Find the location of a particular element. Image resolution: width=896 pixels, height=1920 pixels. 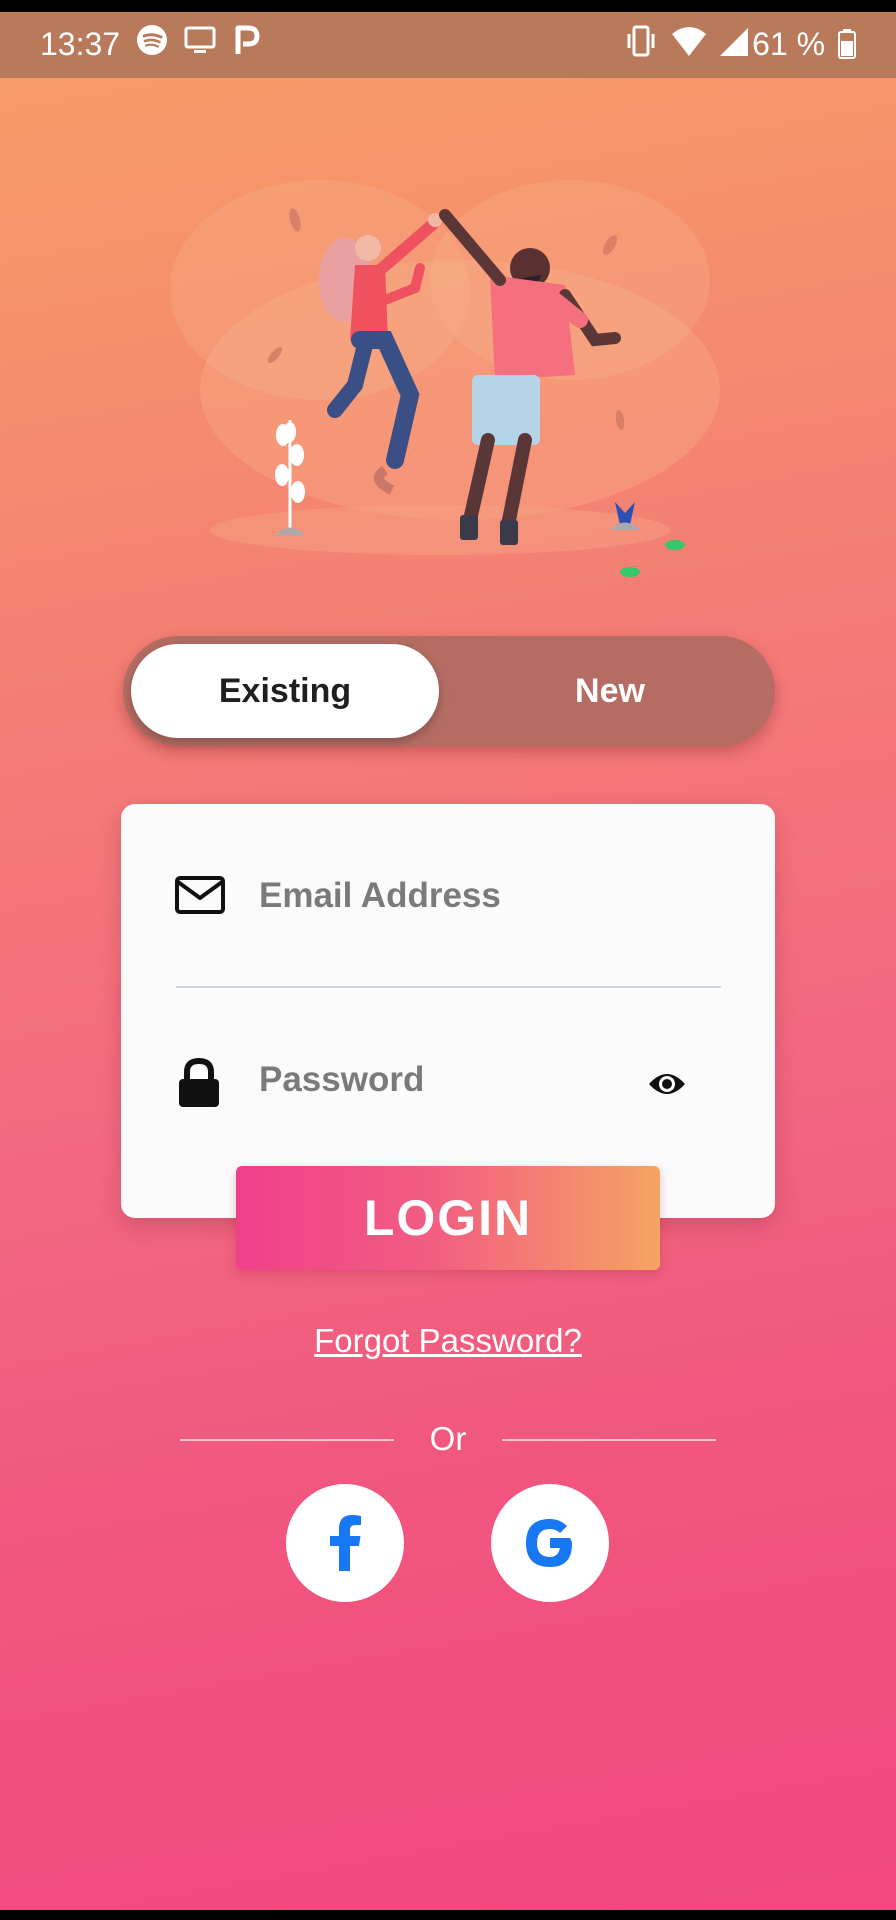

existing-new-toggle: Existing New is located at coordinates (449, 691).